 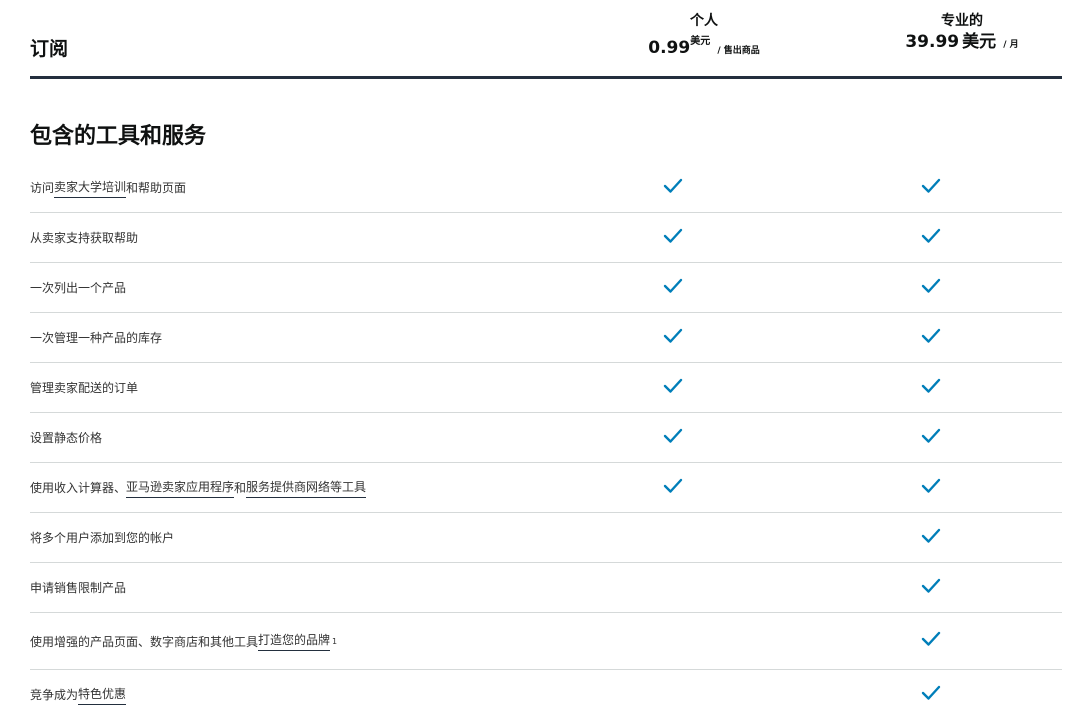 I want to click on professional-plan-name: 专业的, so click(x=962, y=21).